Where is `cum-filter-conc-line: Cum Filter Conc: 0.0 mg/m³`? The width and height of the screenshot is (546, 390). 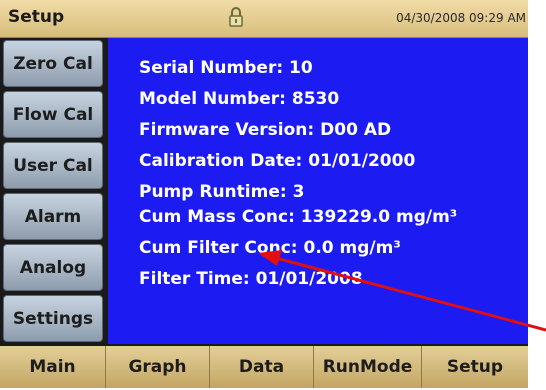 cum-filter-conc-line: Cum Filter Conc: 0.0 mg/m³ is located at coordinates (270, 248).